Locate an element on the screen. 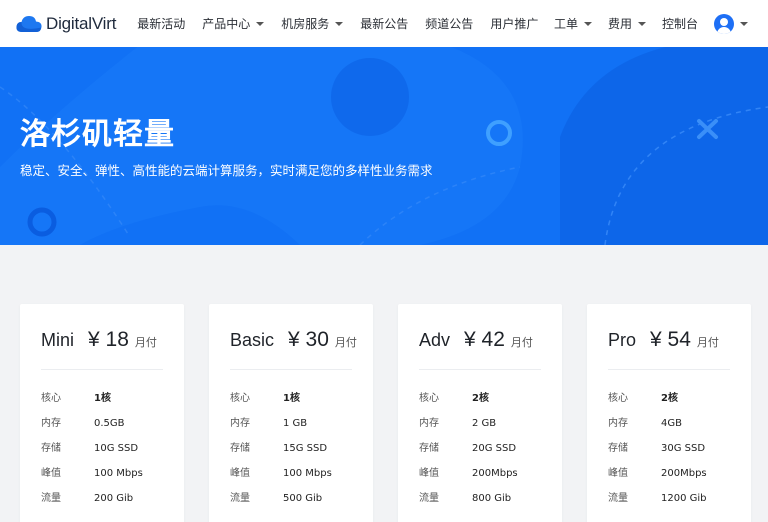  nav-item-channel-notices: 频道公告 is located at coordinates (449, 23).